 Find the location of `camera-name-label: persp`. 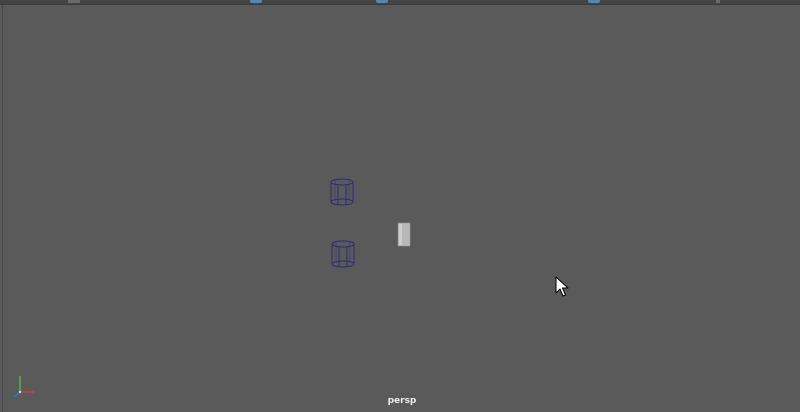

camera-name-label: persp is located at coordinates (402, 401).